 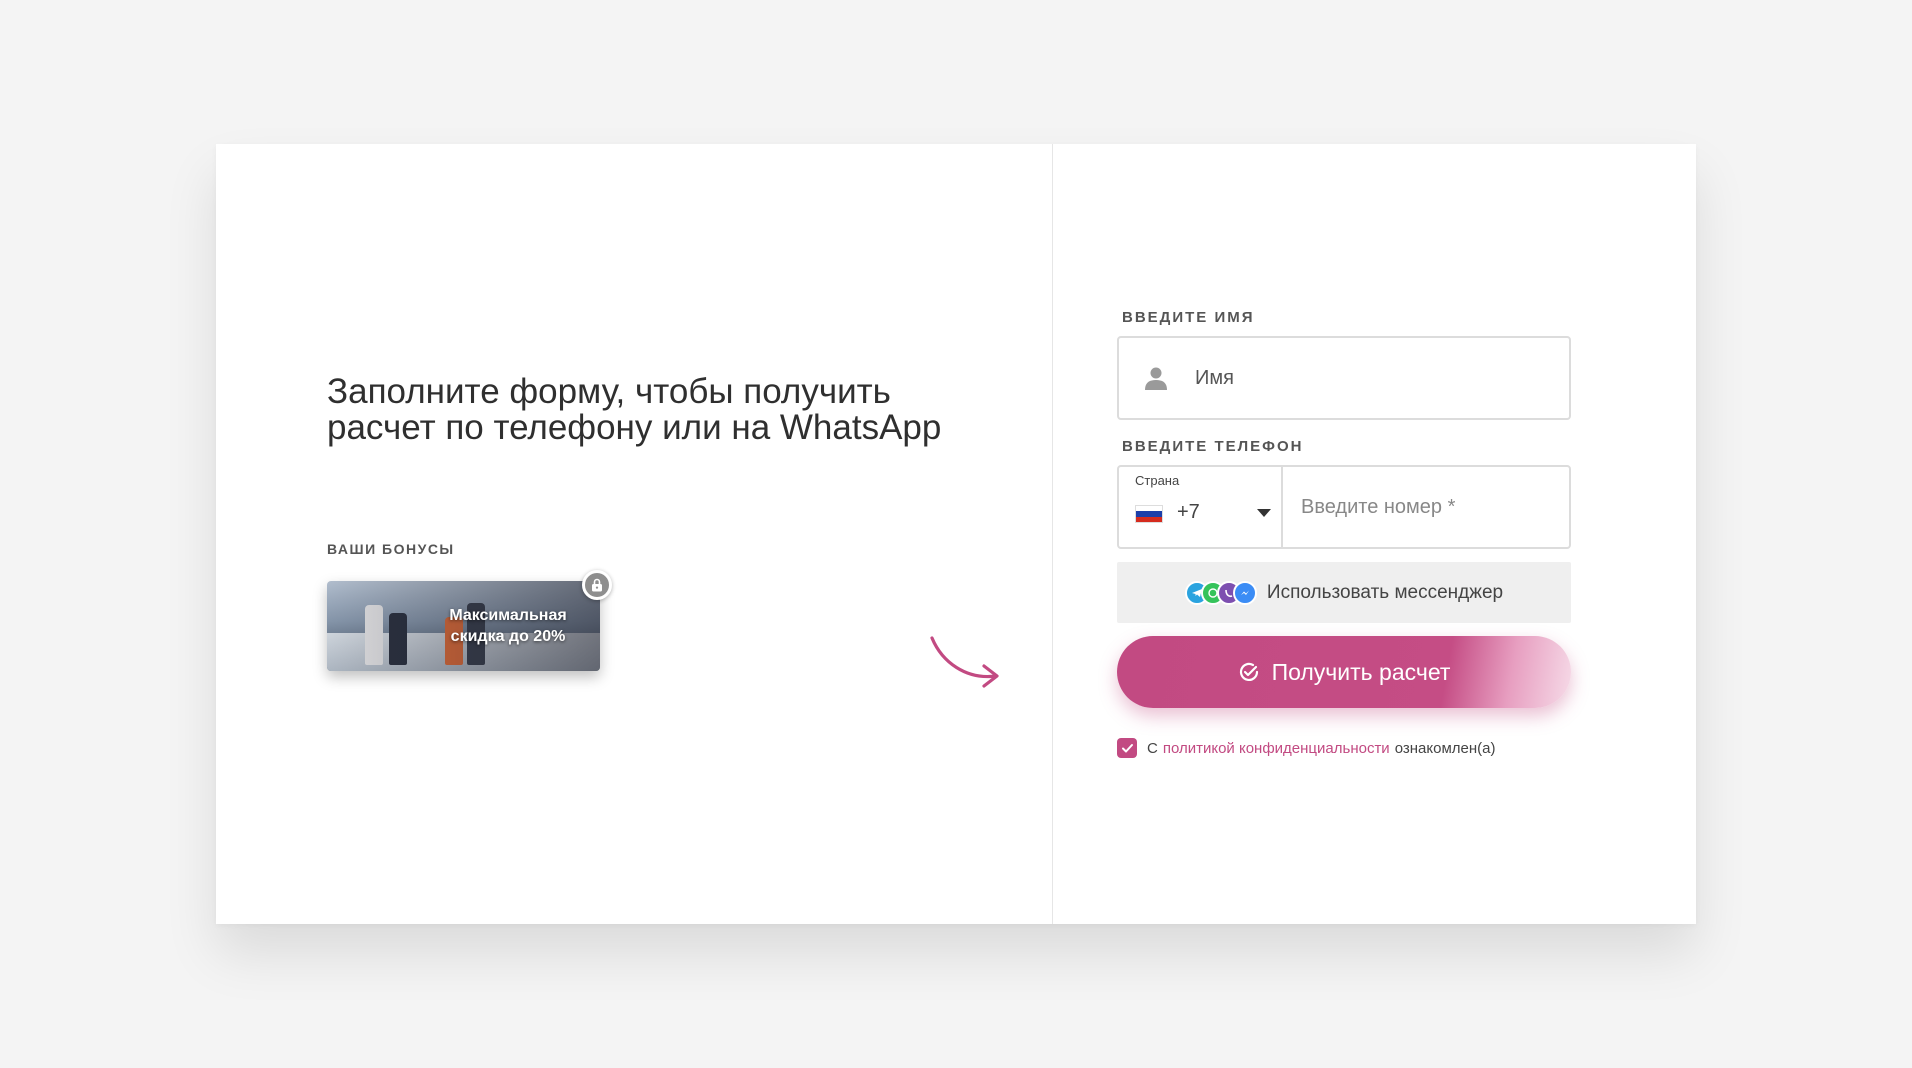 What do you see at coordinates (1188, 512) in the screenshot?
I see `country-code: +7` at bounding box center [1188, 512].